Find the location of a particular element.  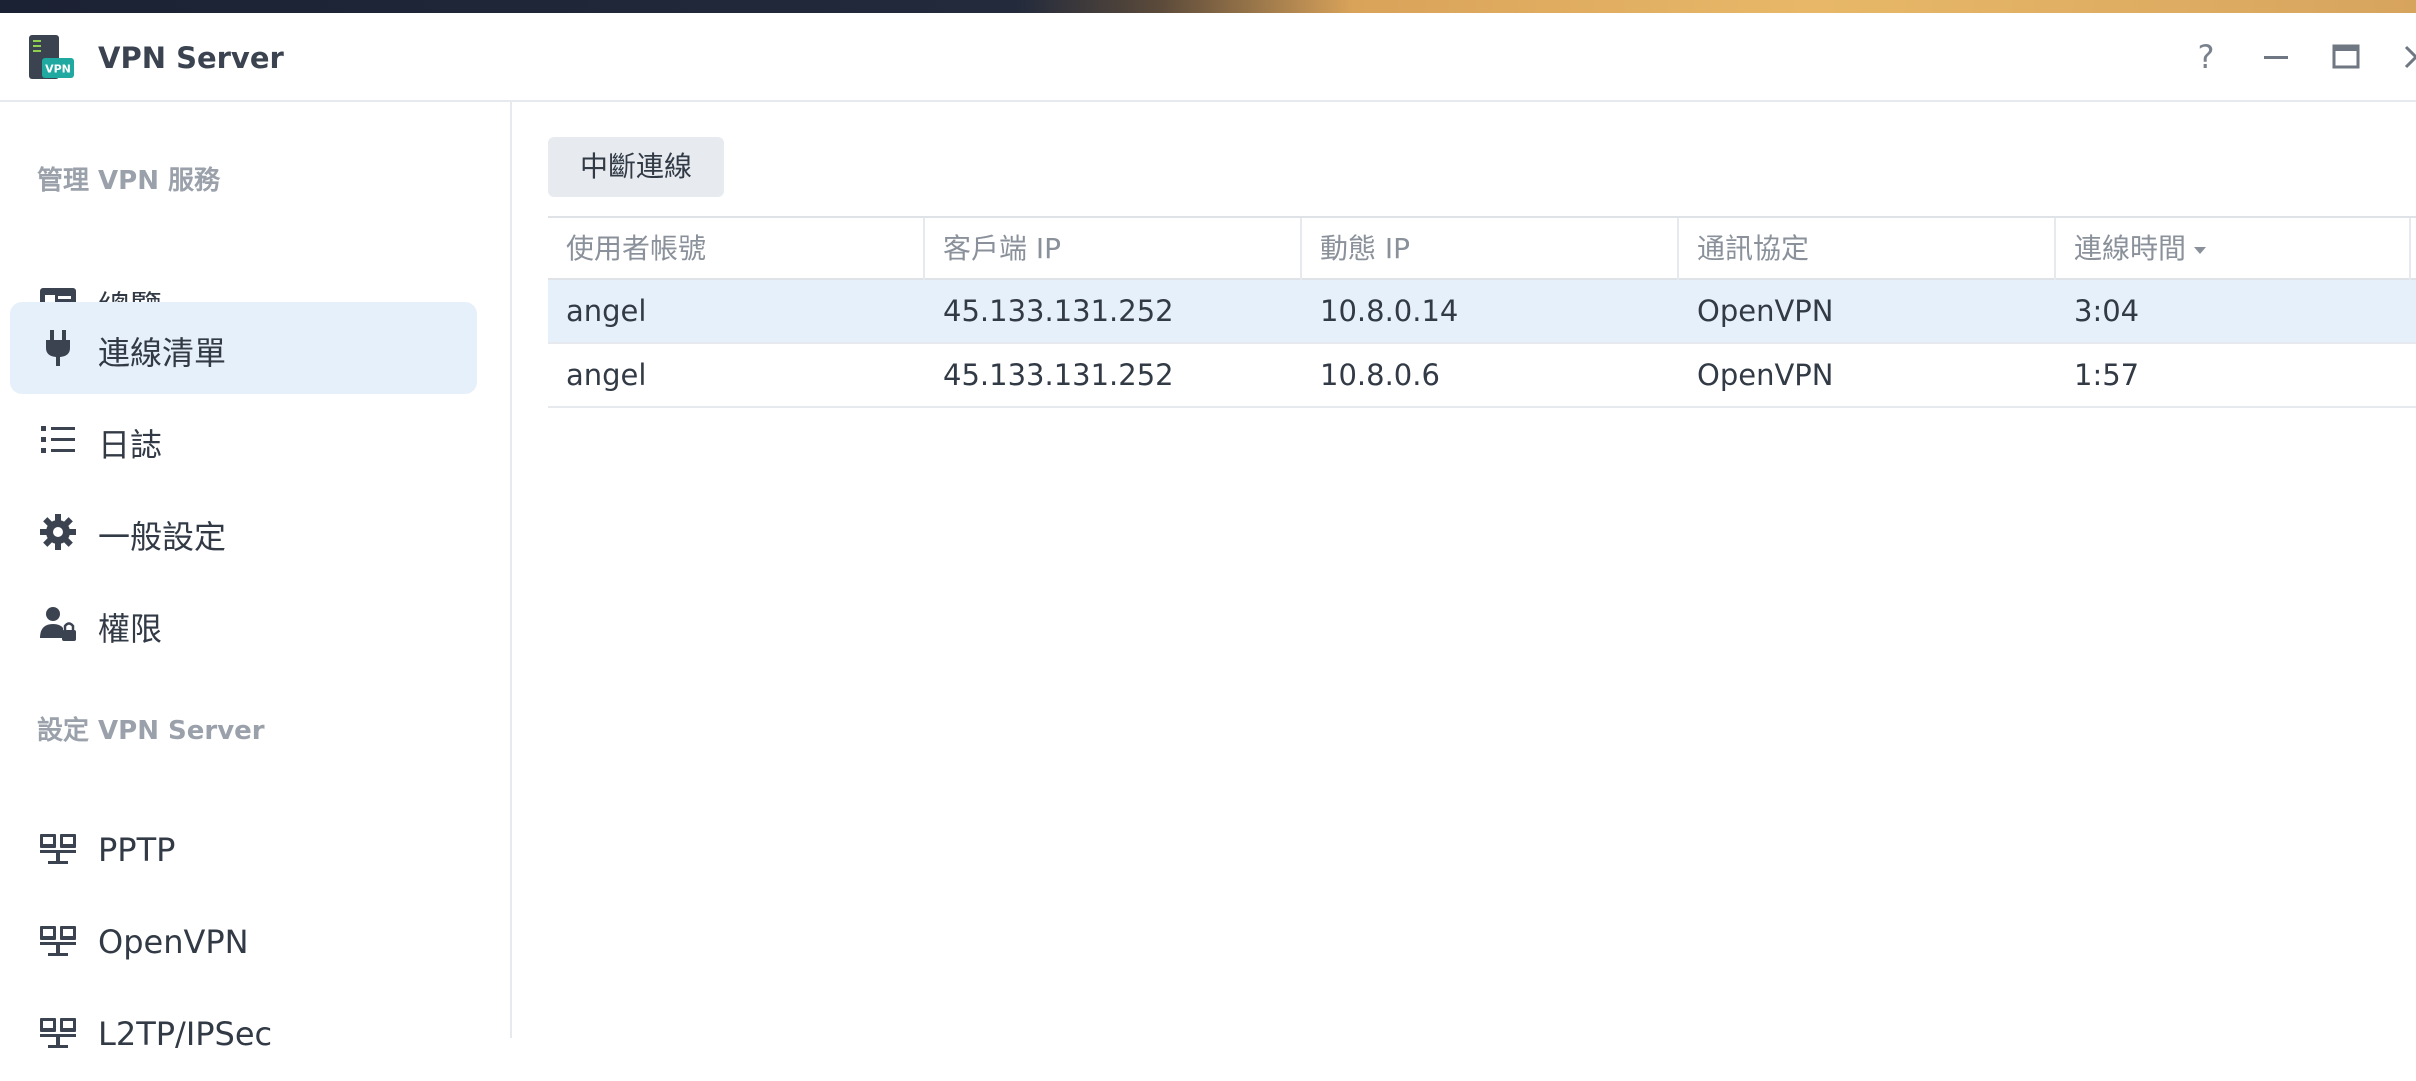

maximize-icon is located at coordinates (2346, 56).